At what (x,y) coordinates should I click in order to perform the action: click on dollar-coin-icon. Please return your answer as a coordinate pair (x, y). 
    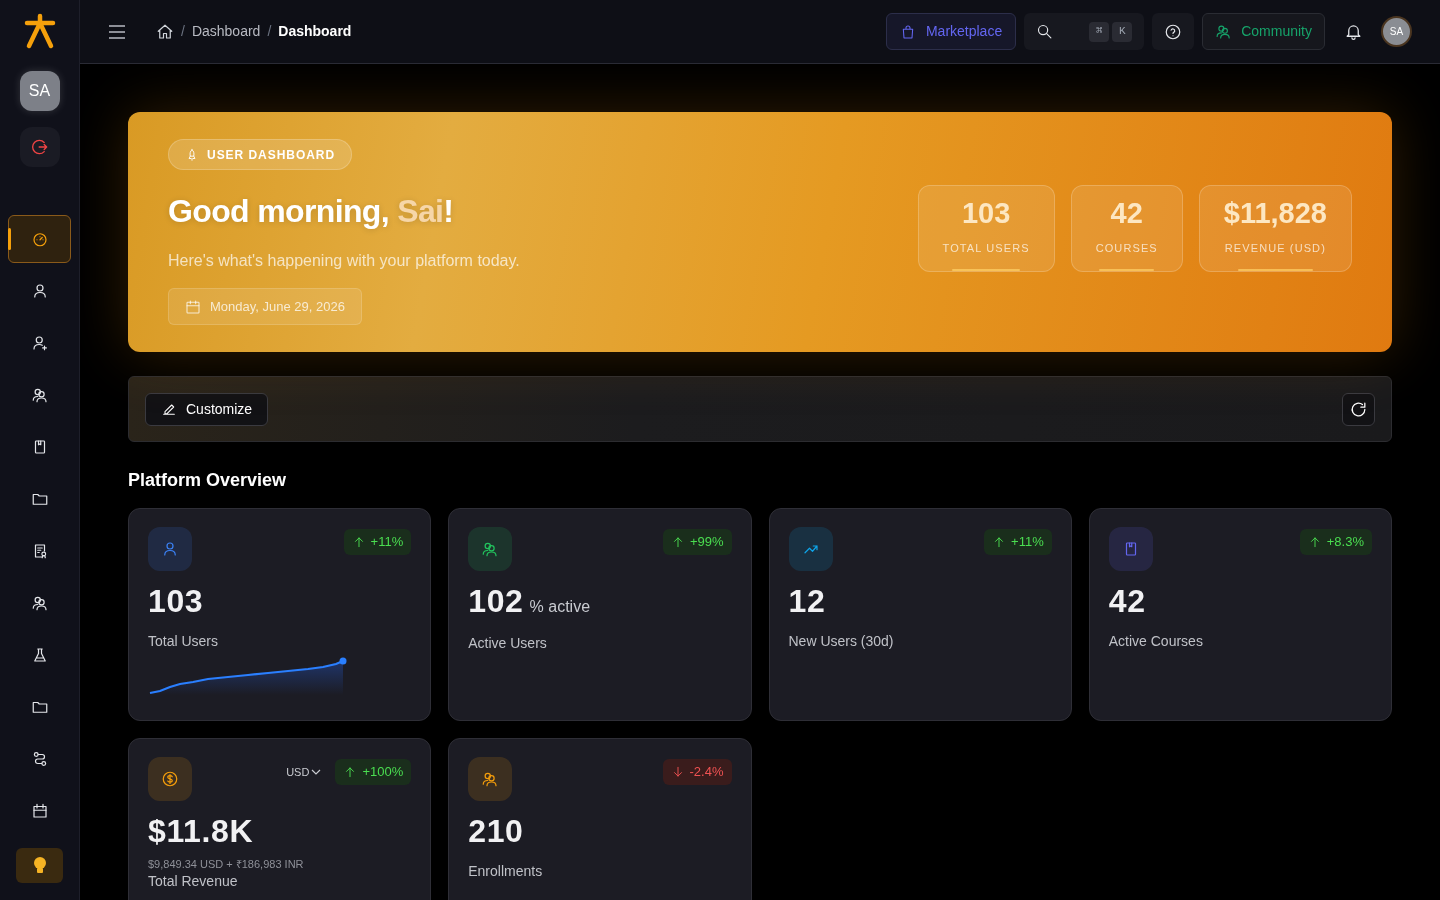
    Looking at the image, I should click on (170, 779).